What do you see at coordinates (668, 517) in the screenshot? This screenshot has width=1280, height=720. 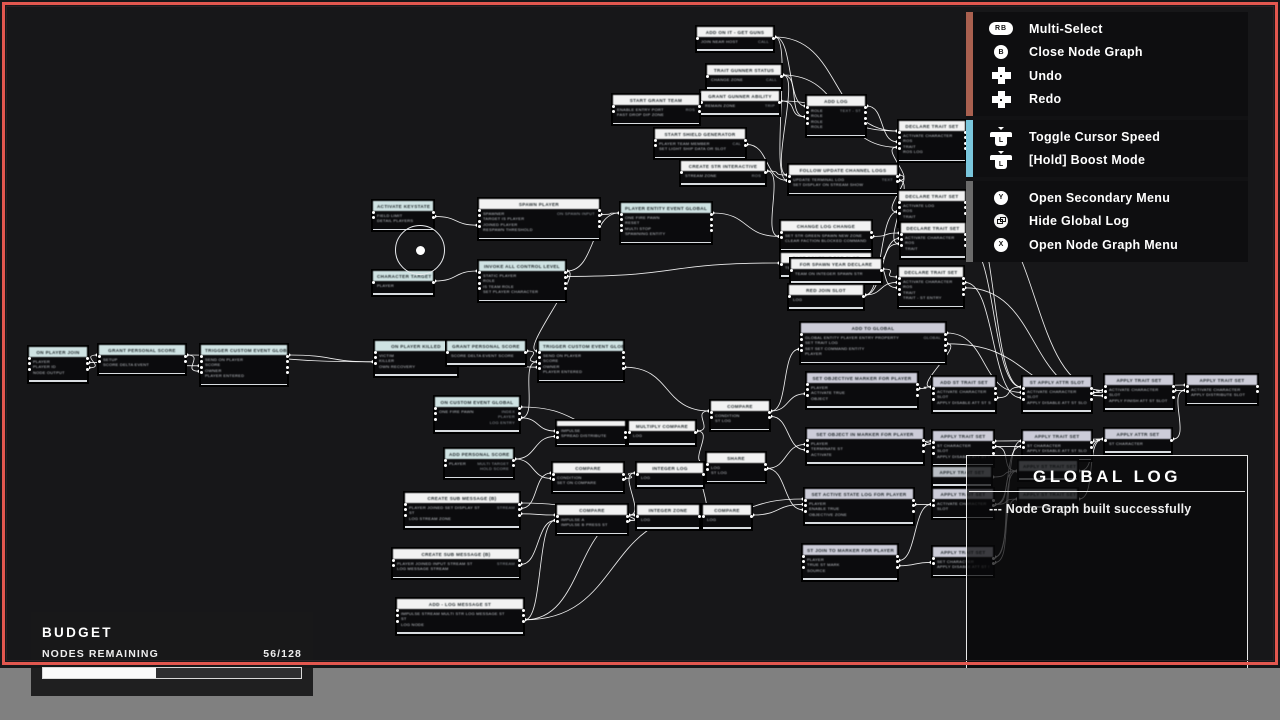 I see `graph-node: INTEGER ZONE LOG` at bounding box center [668, 517].